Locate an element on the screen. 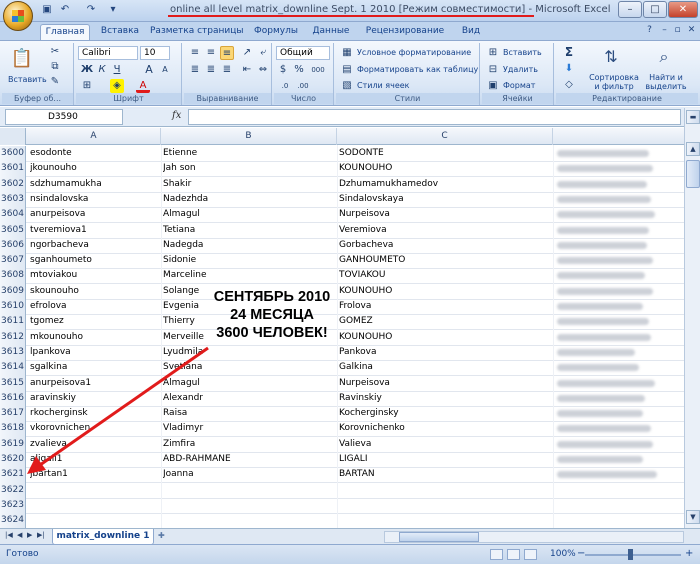  cell-username: sganhoumeto is located at coordinates (95, 261).